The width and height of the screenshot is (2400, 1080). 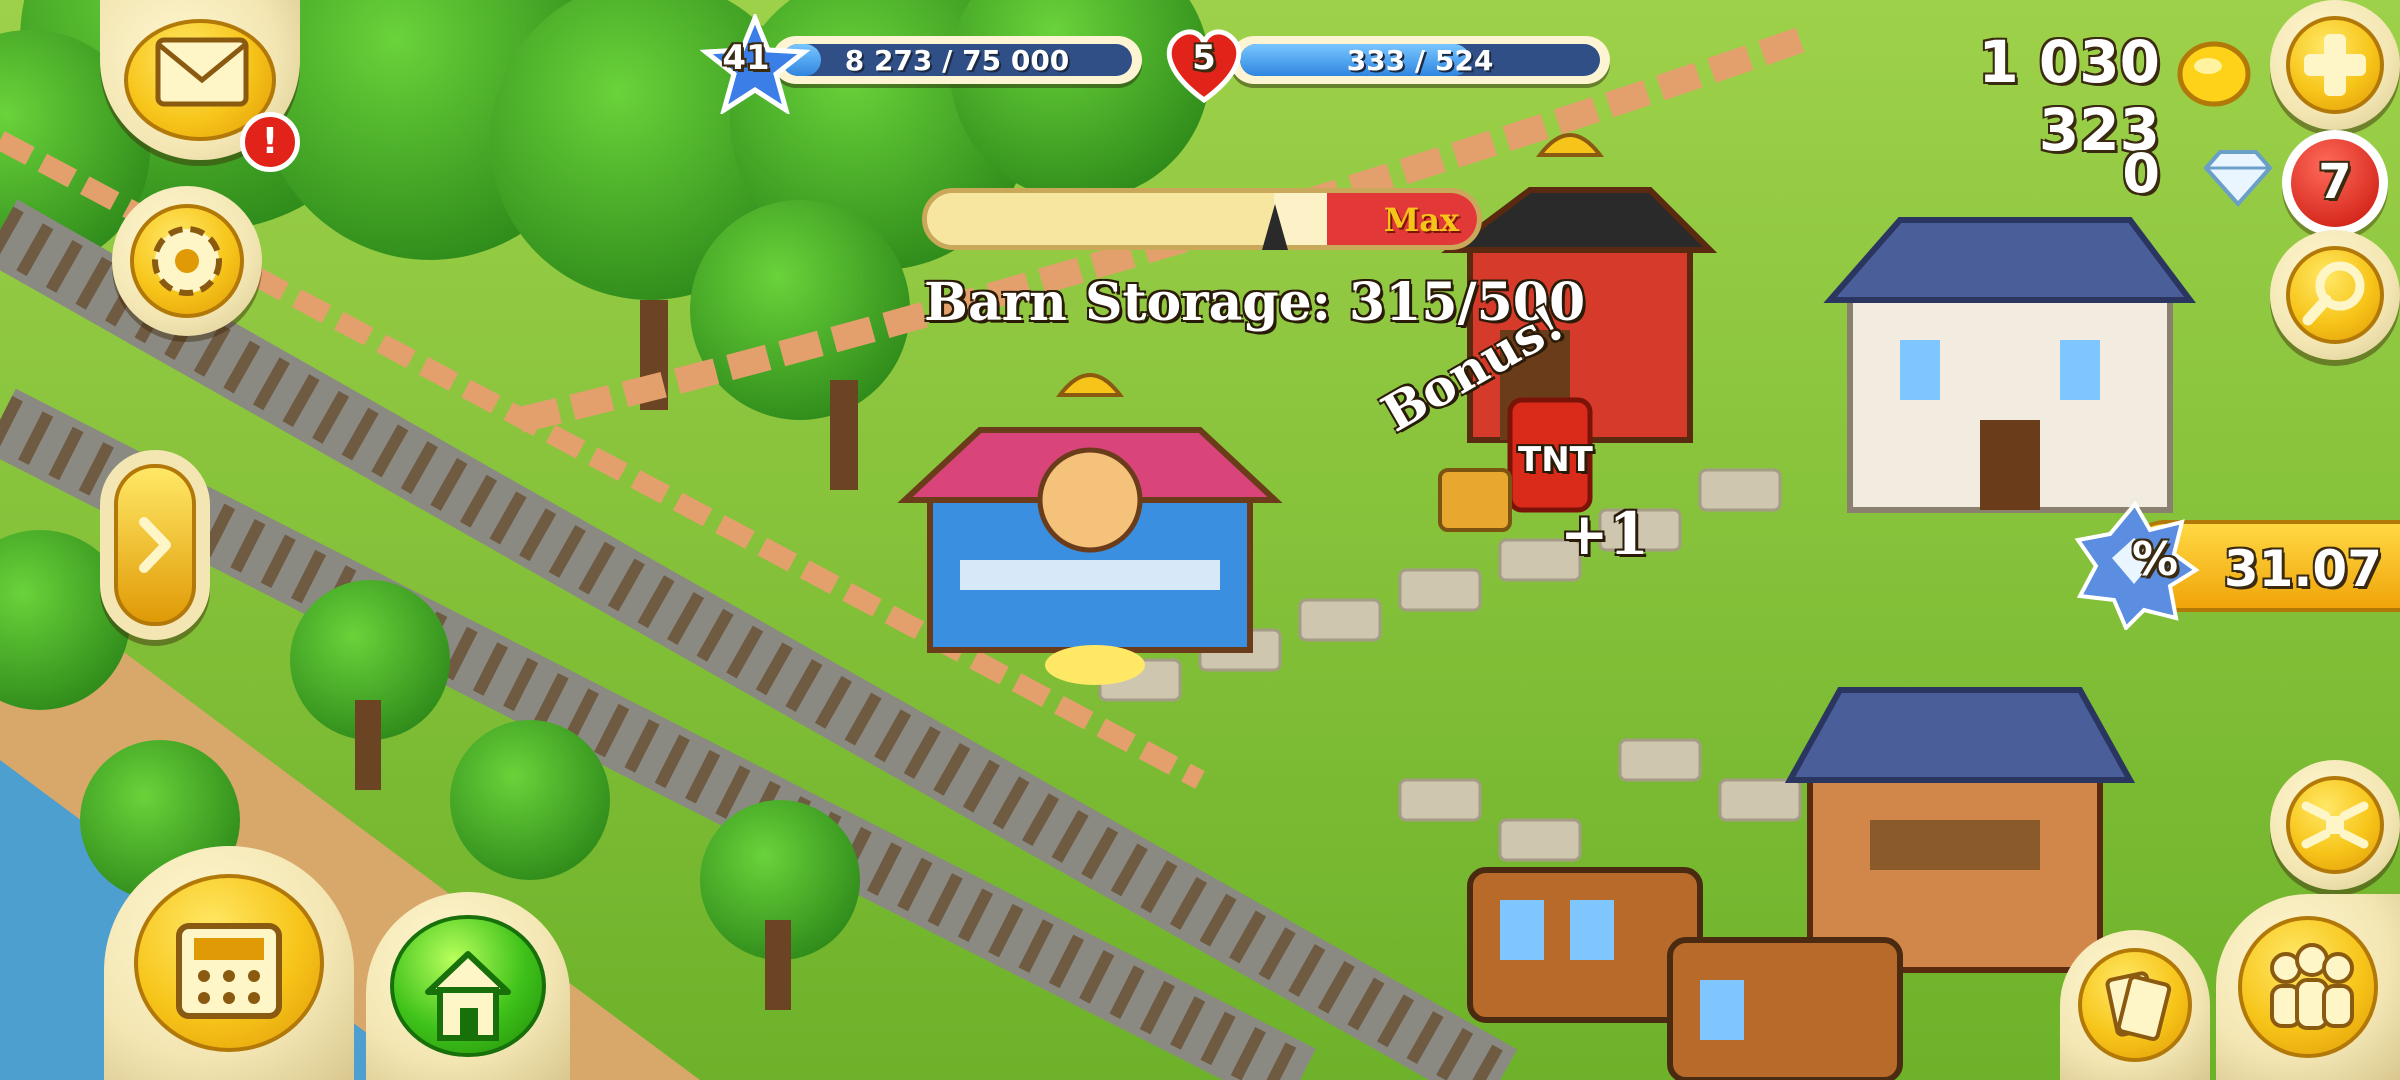 I want to click on cards-icon, so click(x=2138, y=1006).